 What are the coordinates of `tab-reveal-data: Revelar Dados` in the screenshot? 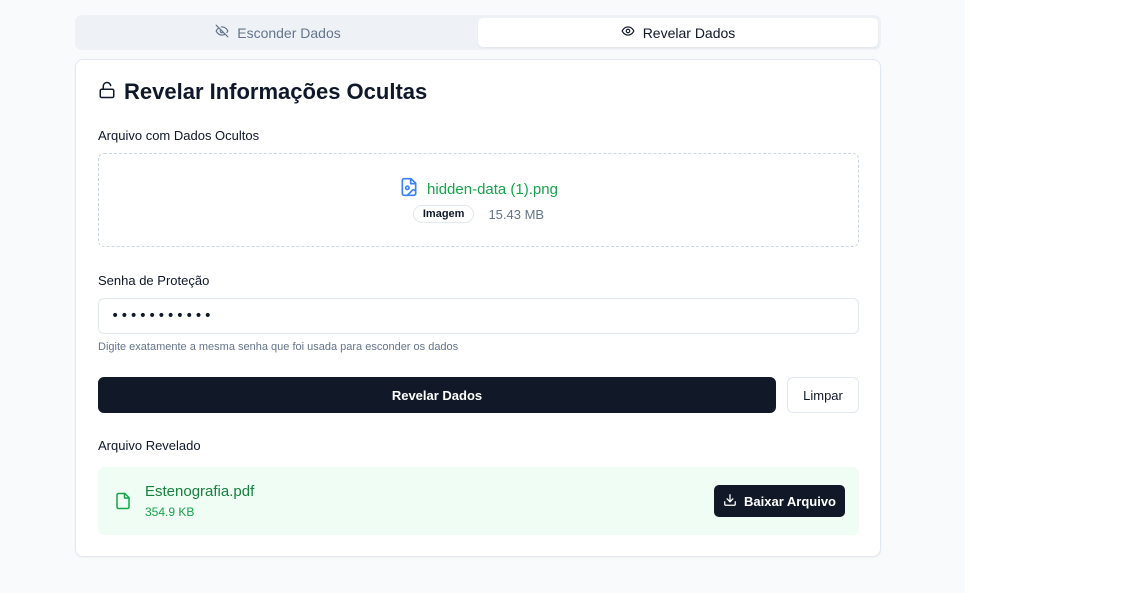 It's located at (678, 32).